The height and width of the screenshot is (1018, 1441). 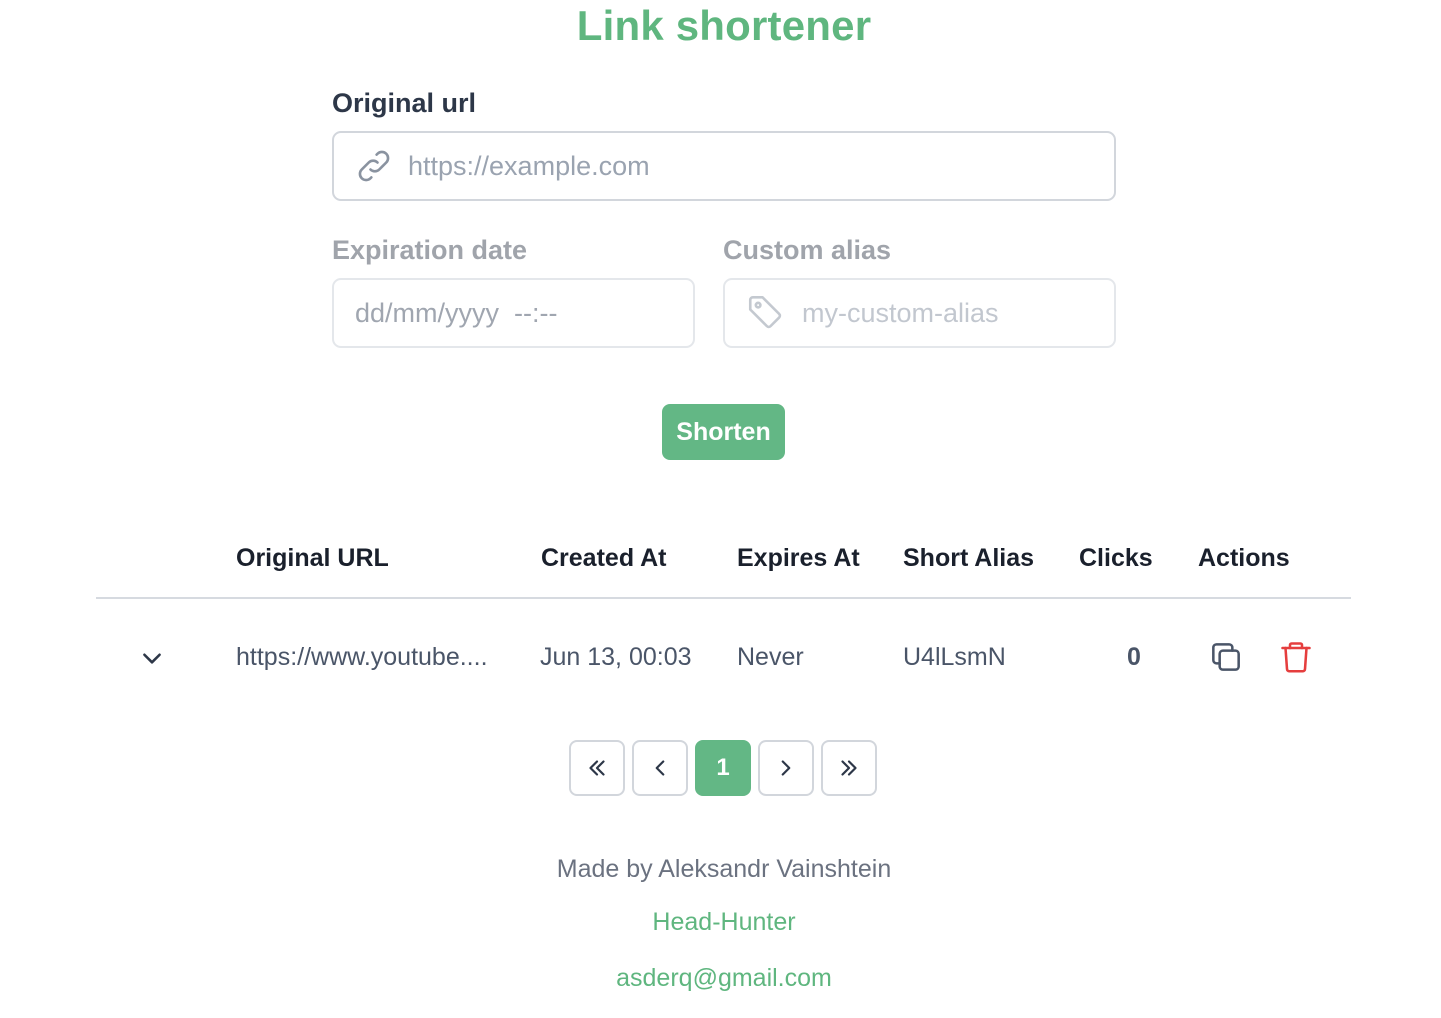 I want to click on chevron-right-icon, so click(x=786, y=768).